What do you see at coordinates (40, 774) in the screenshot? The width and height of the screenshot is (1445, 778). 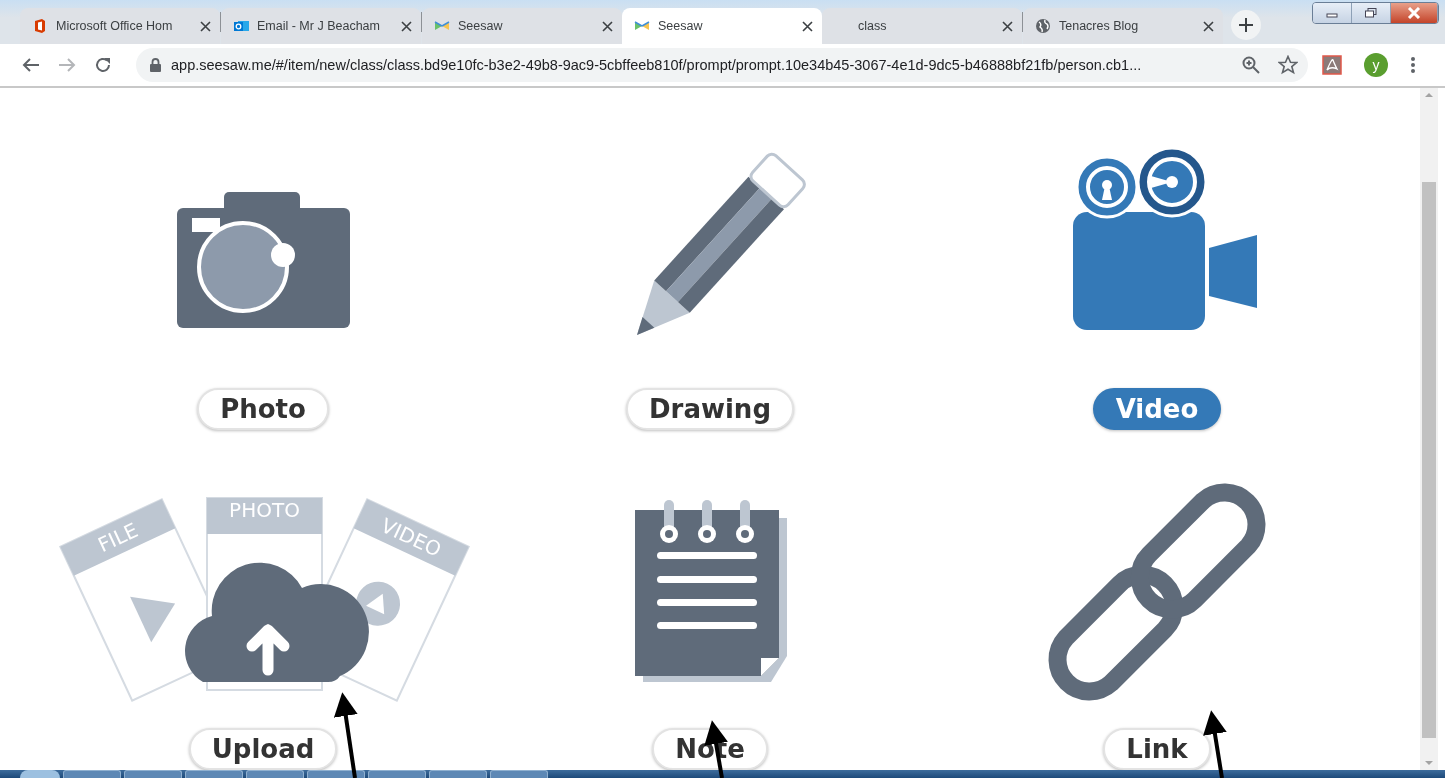 I see `start-button` at bounding box center [40, 774].